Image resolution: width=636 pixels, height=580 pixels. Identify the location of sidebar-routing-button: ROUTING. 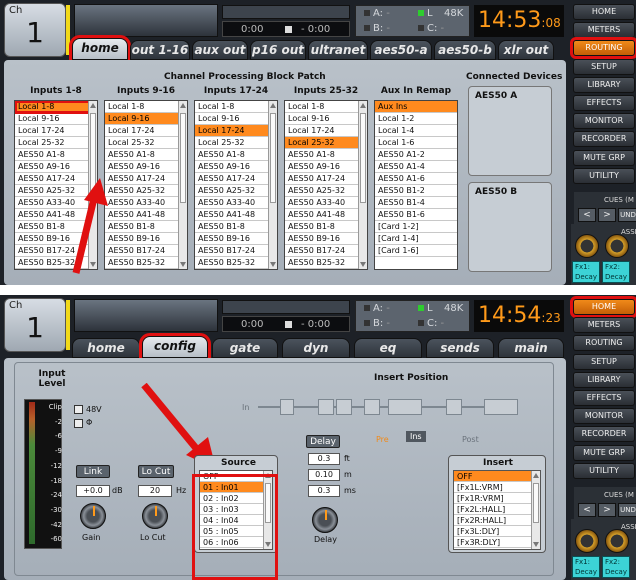
(603, 48).